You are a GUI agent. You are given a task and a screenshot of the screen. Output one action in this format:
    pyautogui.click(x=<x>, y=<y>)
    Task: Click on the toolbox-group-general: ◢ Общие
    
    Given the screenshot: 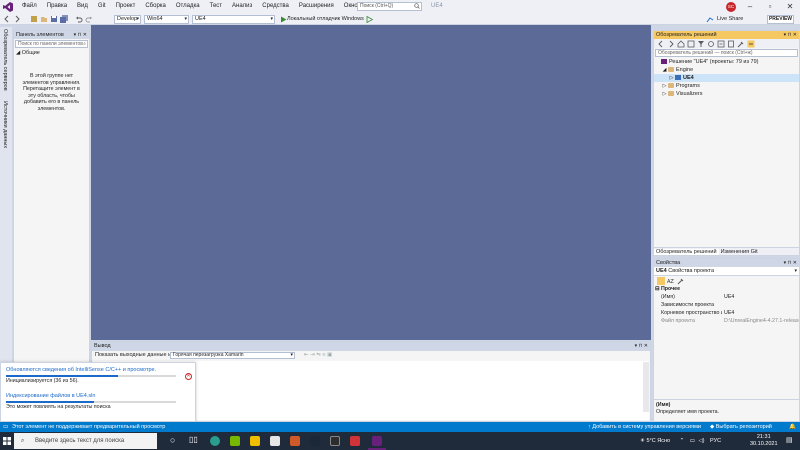 What is the action you would take?
    pyautogui.click(x=51, y=53)
    